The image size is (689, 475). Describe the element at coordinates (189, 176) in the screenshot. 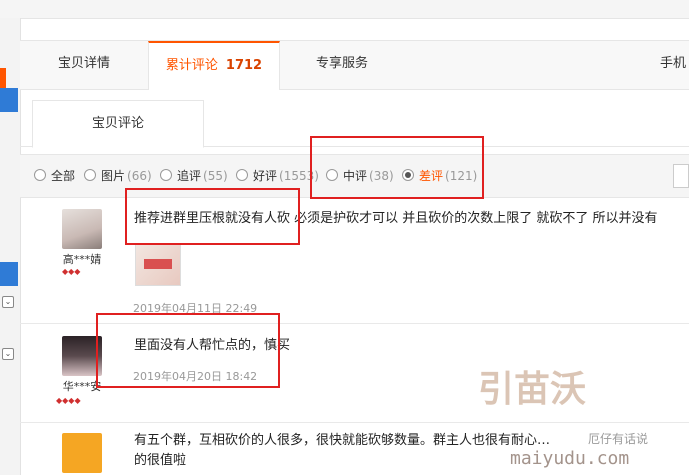

I see `filter-label: 追评` at that location.